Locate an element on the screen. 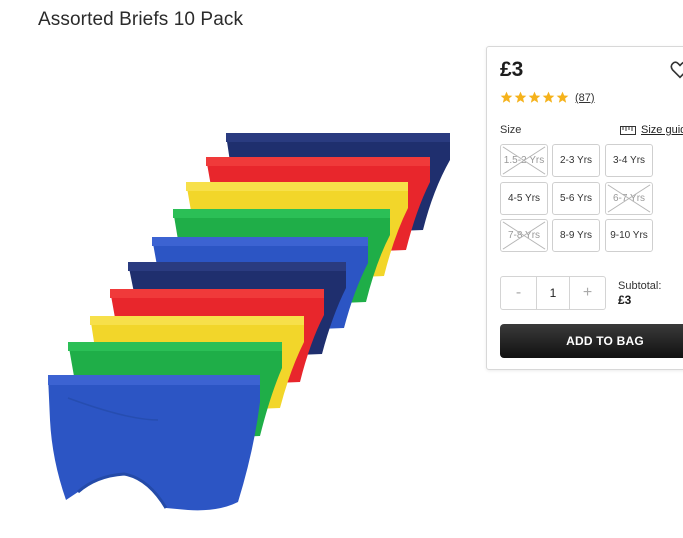 Image resolution: width=683 pixels, height=538 pixels. size-option-button: 3-4 Yrs is located at coordinates (629, 160).